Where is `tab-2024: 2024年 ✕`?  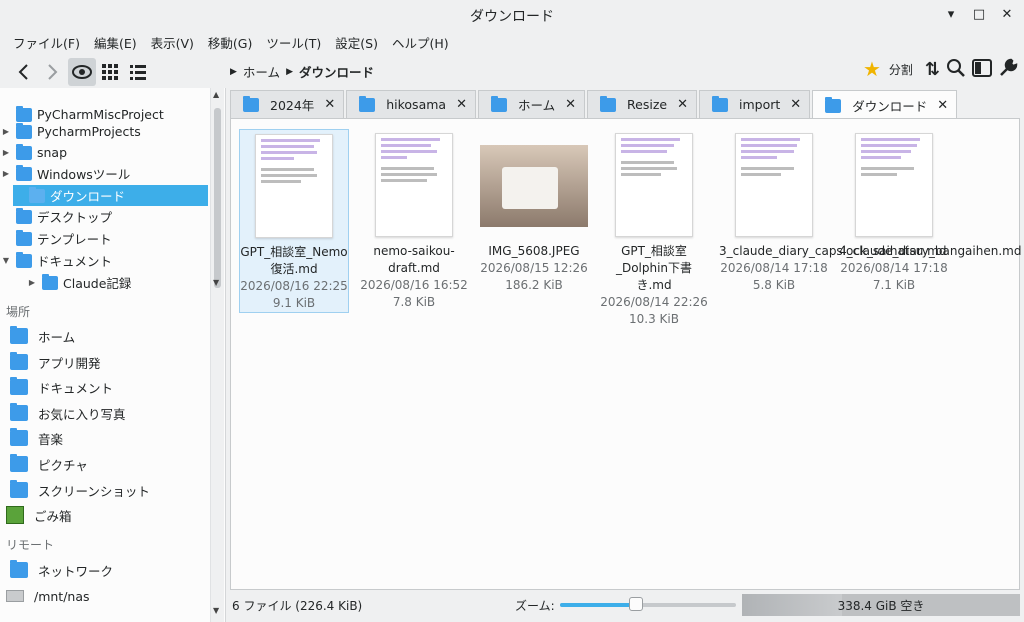
tab-2024: 2024年 ✕ is located at coordinates (287, 104).